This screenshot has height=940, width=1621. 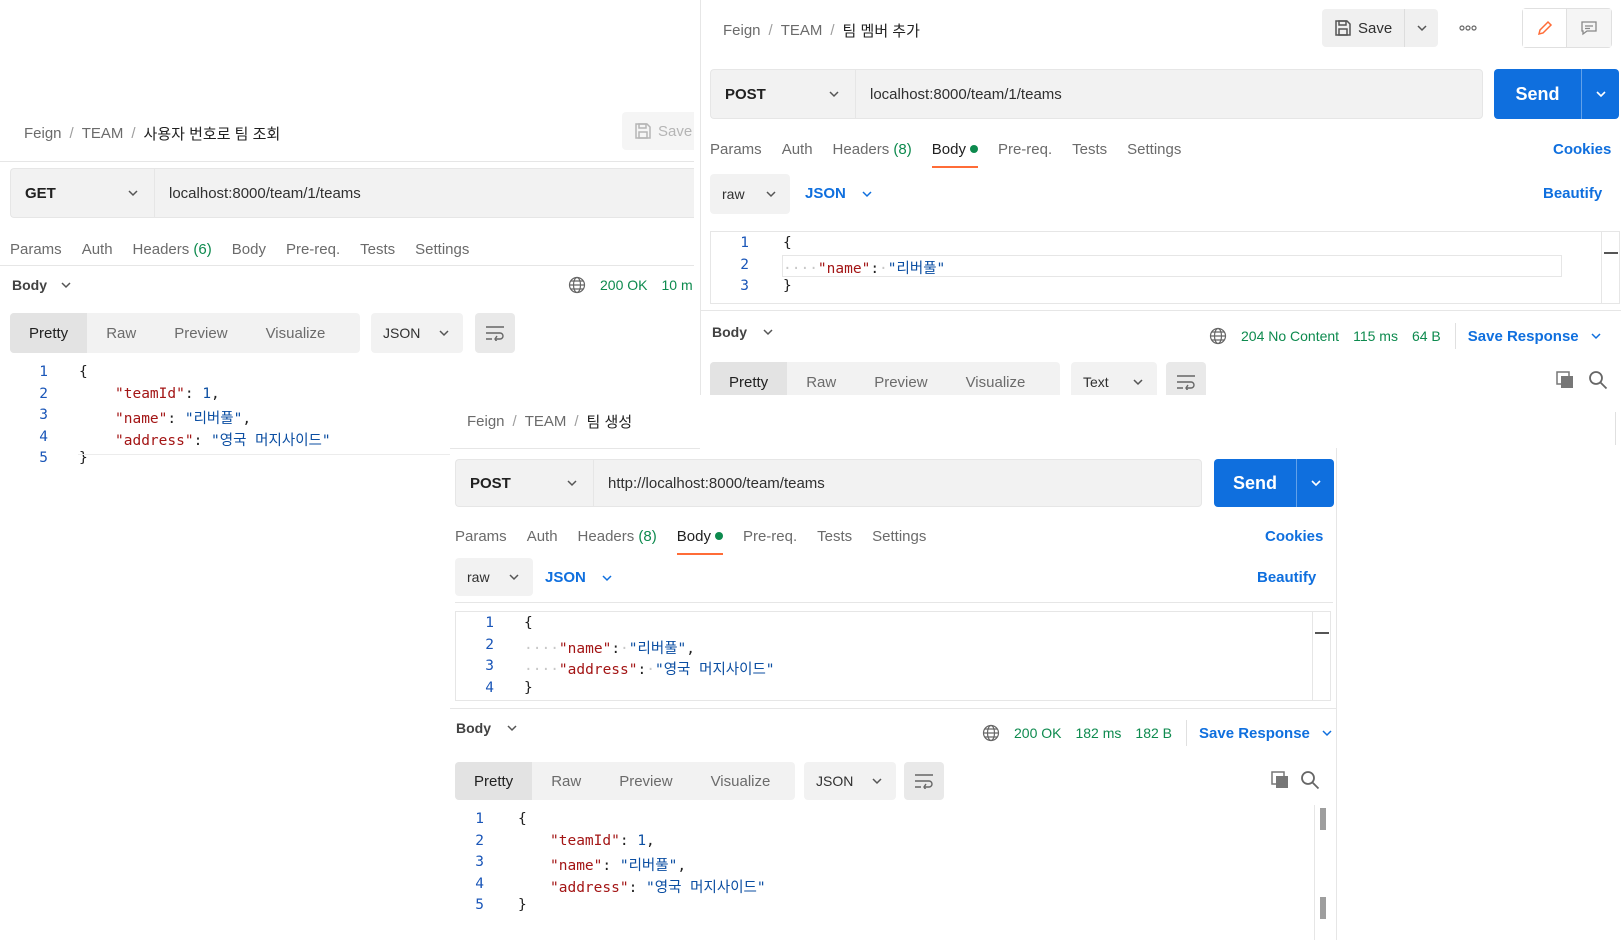 What do you see at coordinates (745, 94) in the screenshot?
I see `method-label: POST` at bounding box center [745, 94].